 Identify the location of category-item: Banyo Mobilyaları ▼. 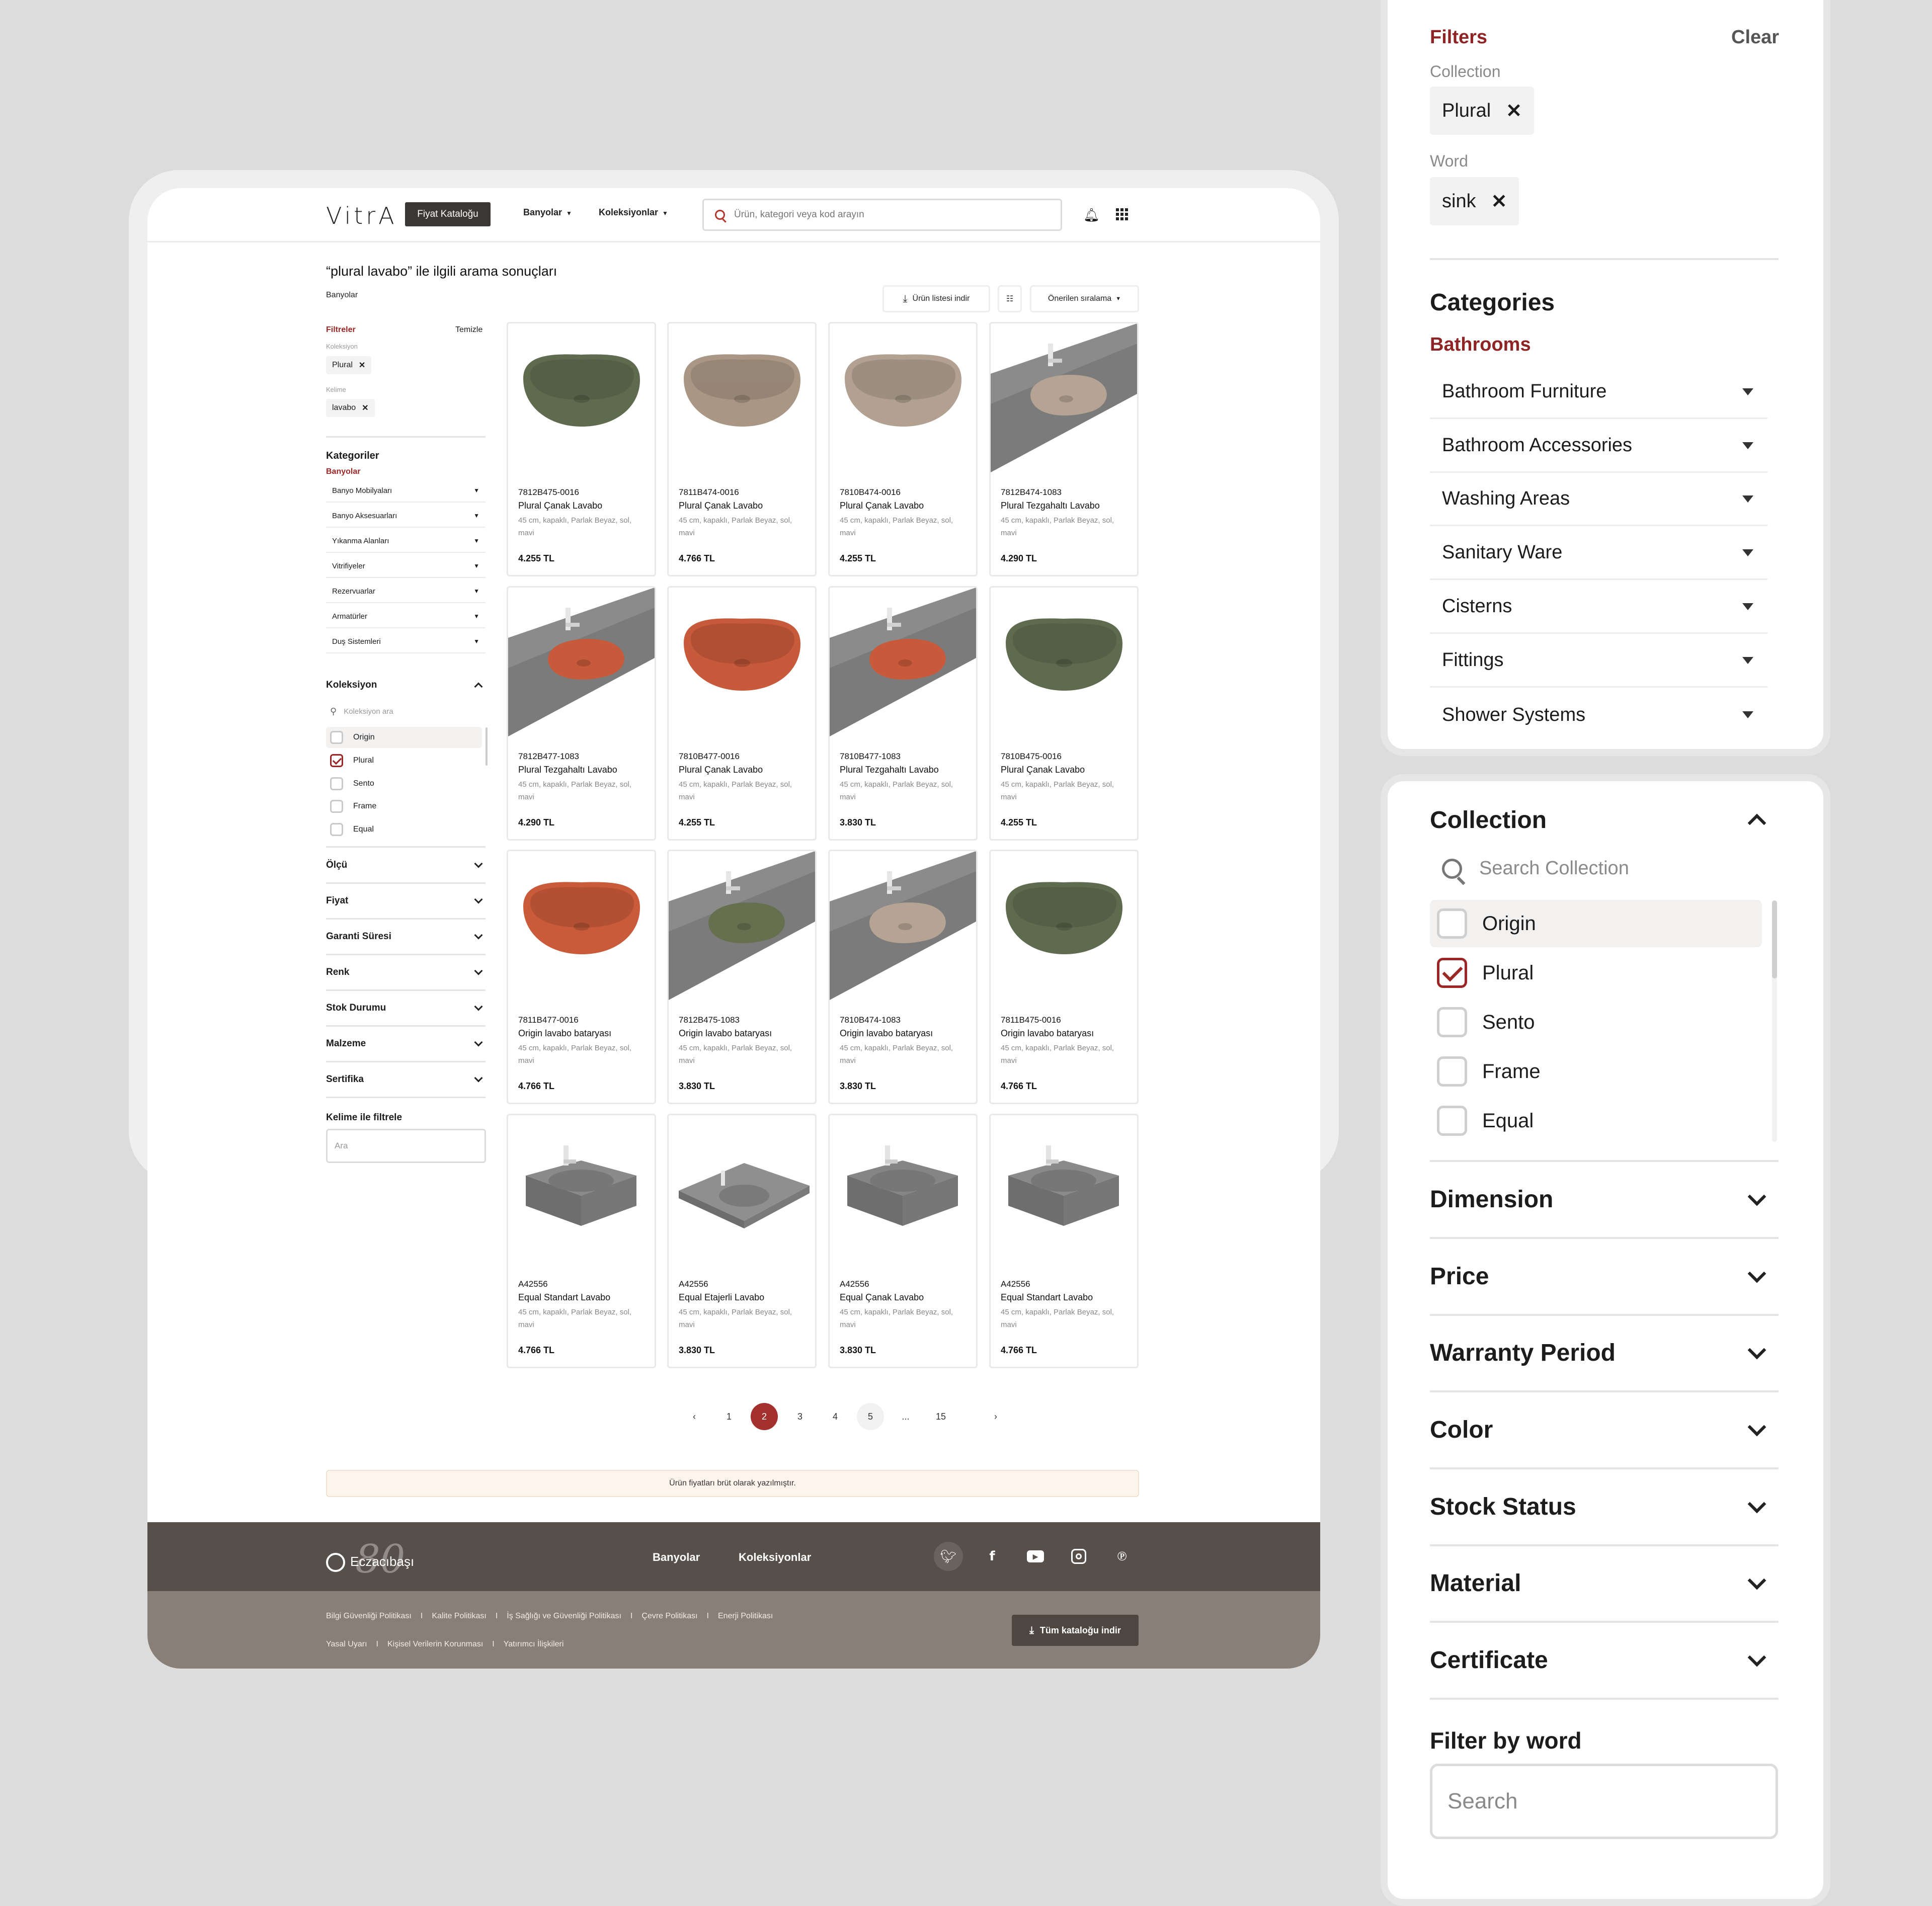
(406, 491).